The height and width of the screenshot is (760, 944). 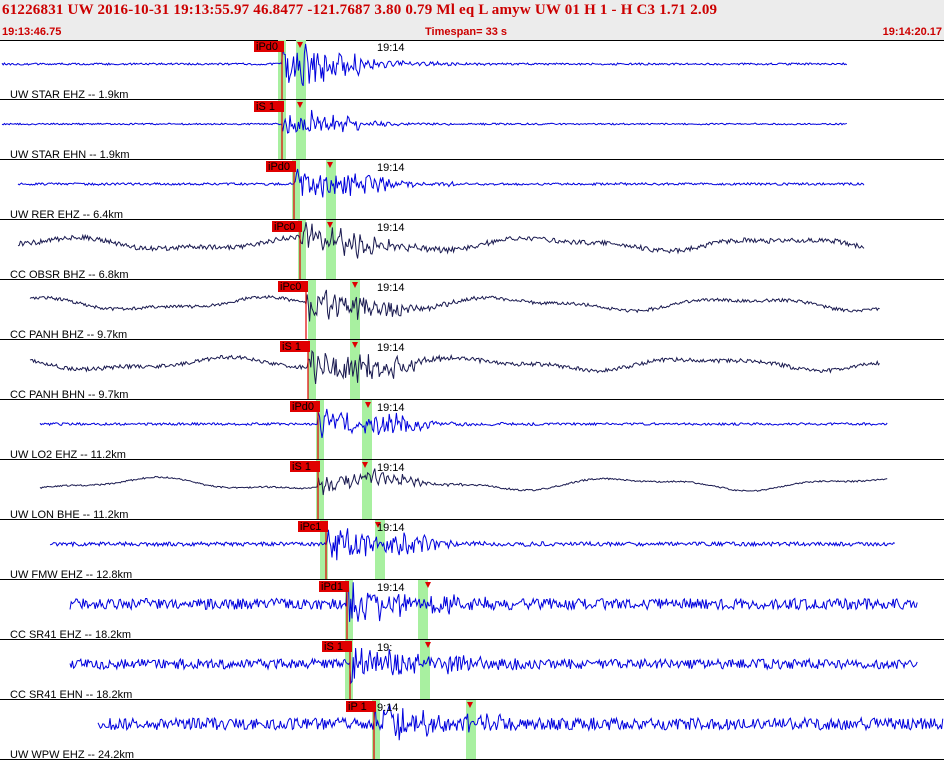 I want to click on pick-label: iPd1, so click(x=332, y=587).